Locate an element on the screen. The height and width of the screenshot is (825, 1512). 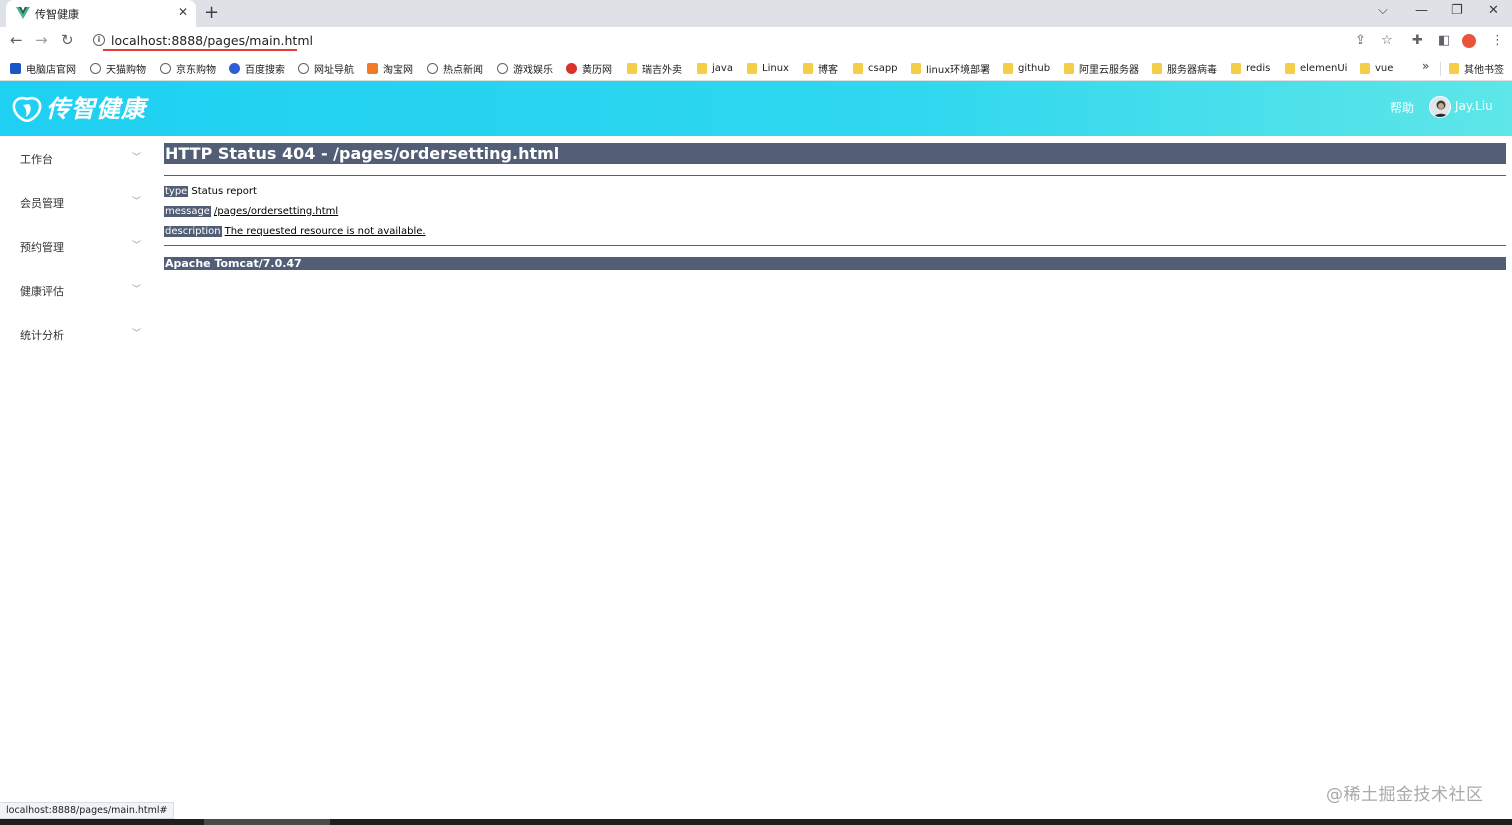
tab-close-icon: ✕ is located at coordinates (183, 12).